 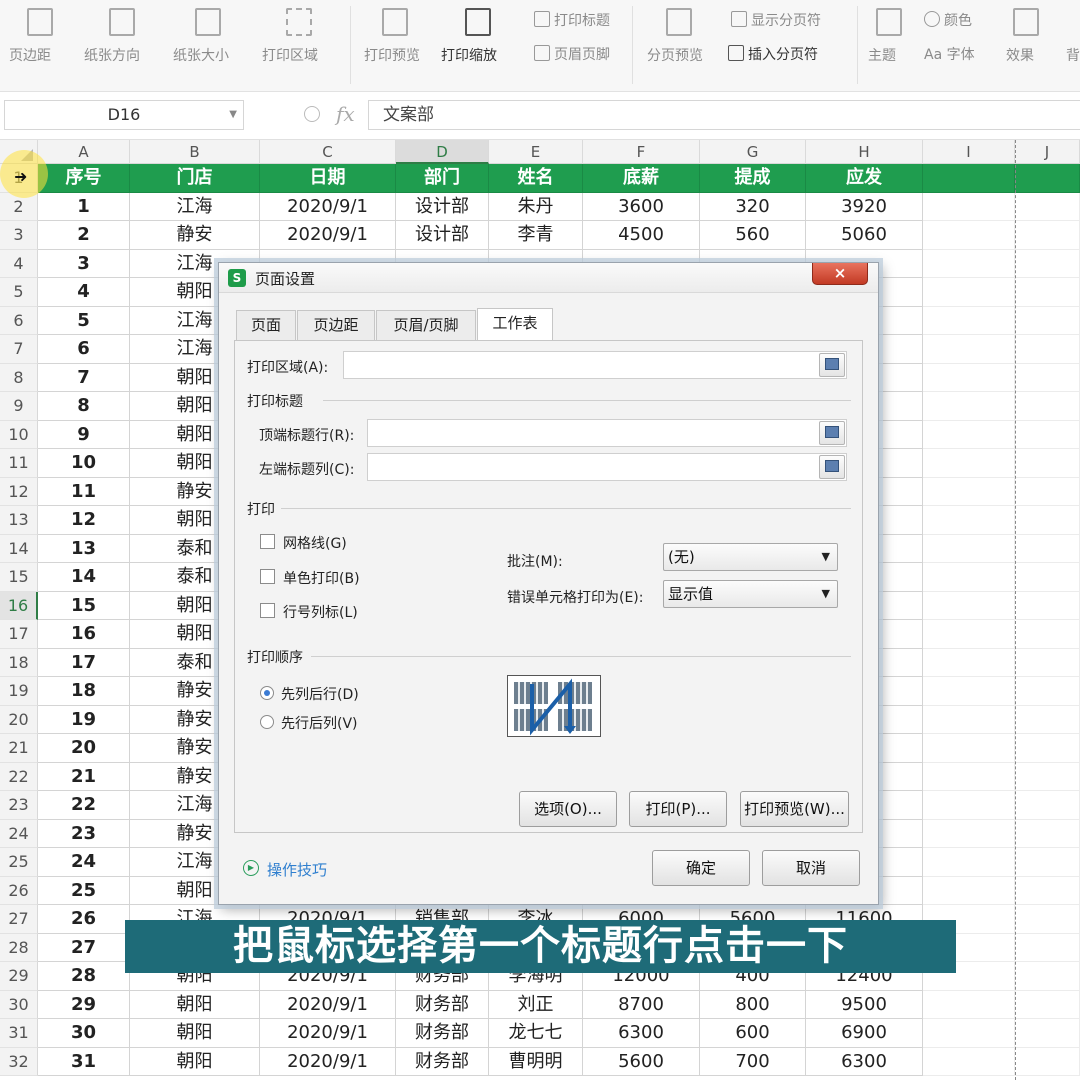 I want to click on column-header-g: G, so click(x=753, y=152).